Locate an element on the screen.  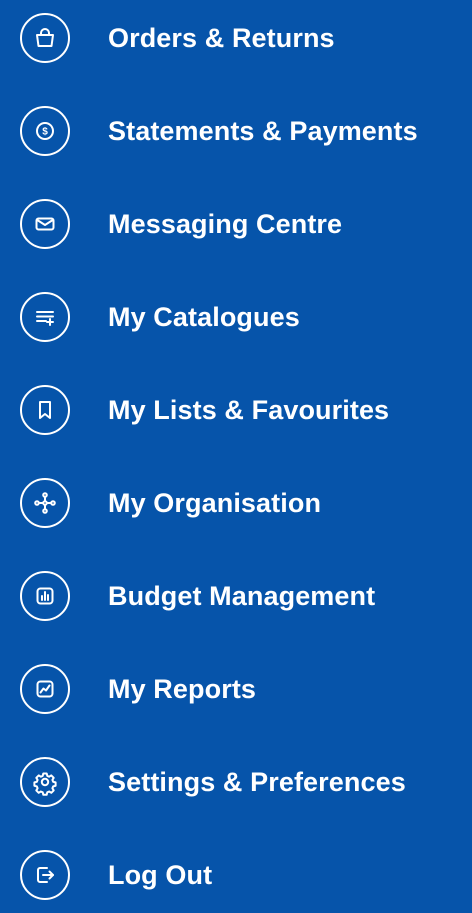
menu-item-settings-preferences: Settings & Preferences is located at coordinates (236, 782).